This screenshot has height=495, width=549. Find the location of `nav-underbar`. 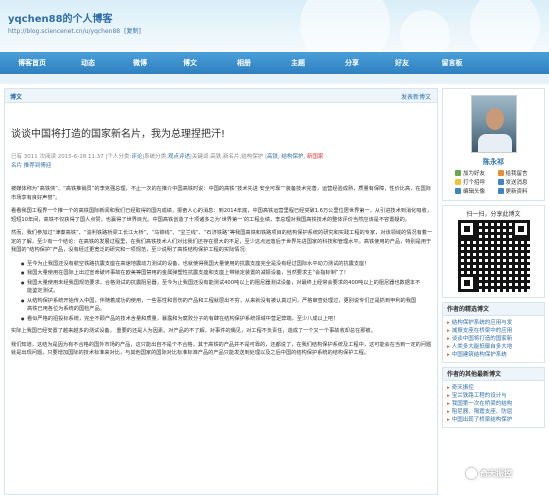

nav-underbar is located at coordinates (274, 79).